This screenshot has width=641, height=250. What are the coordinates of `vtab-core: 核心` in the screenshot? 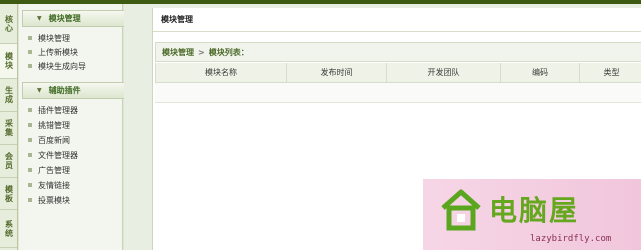 It's located at (8, 24).